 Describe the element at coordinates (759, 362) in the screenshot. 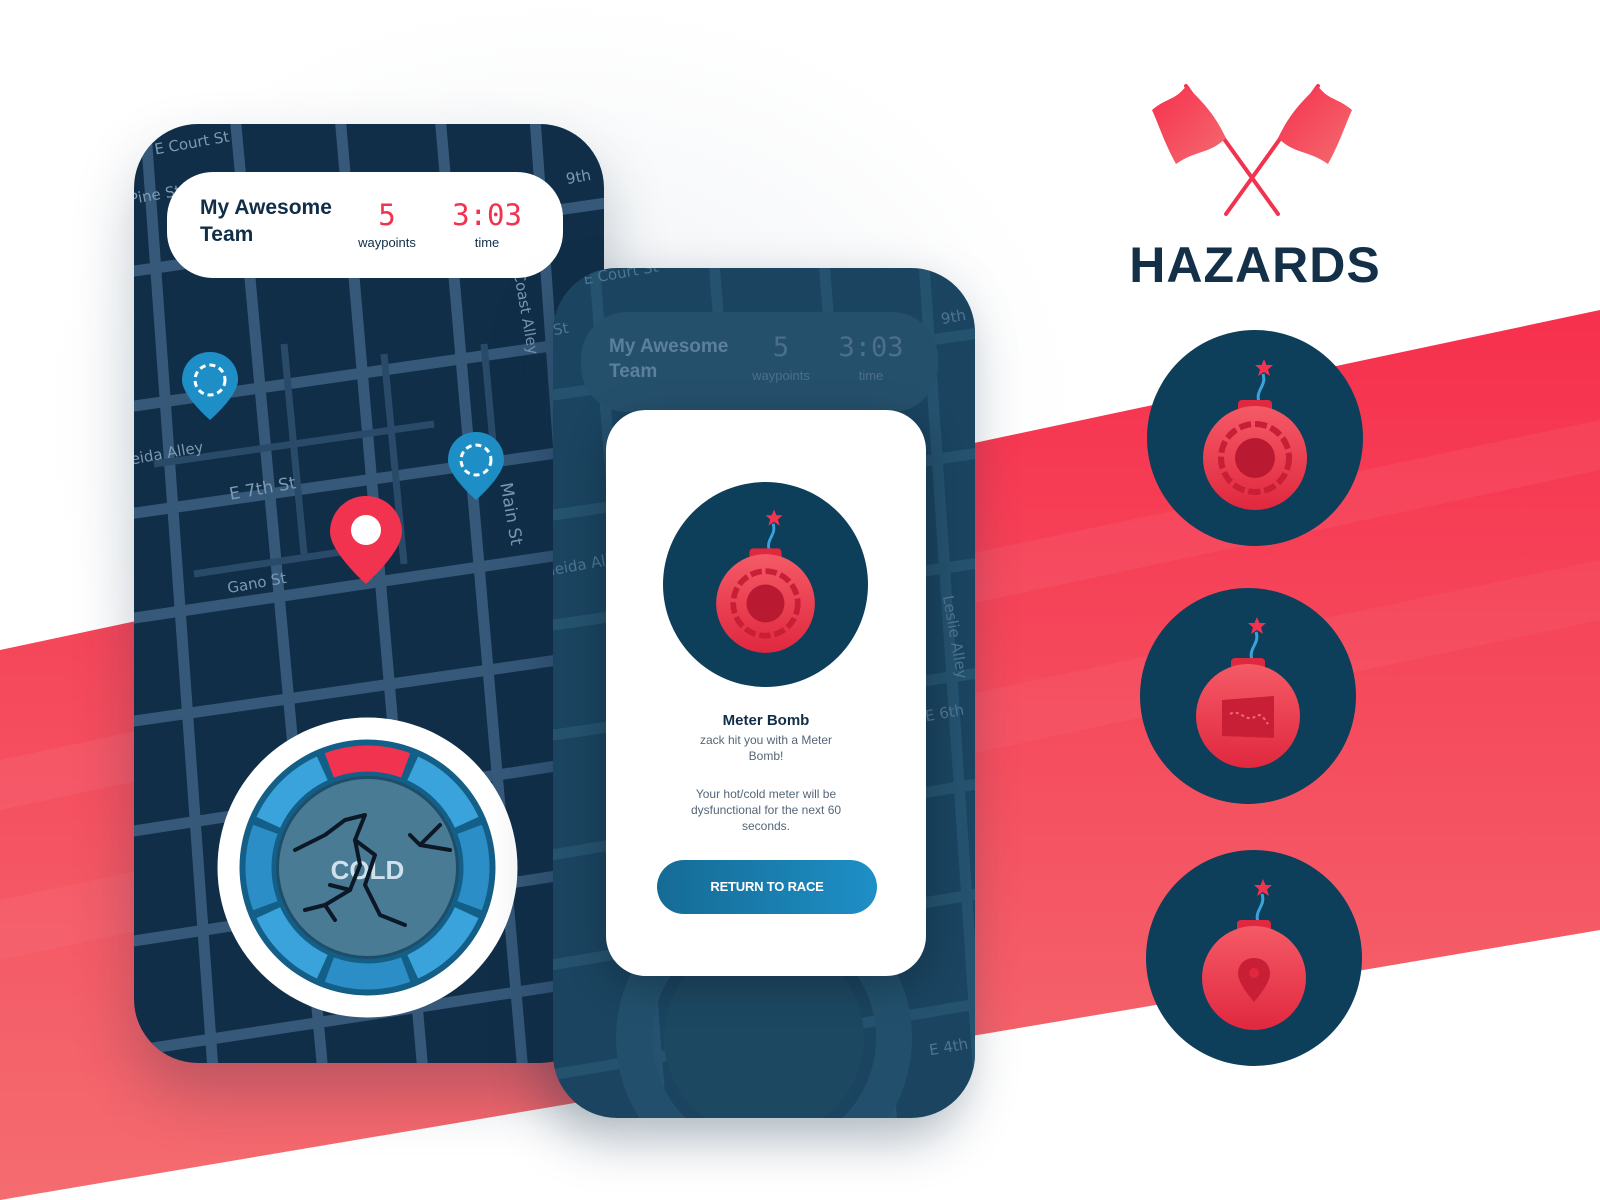

I see `team-status-header-dimmed: My Awesome Team 5 waypoints 3:03 time` at that location.